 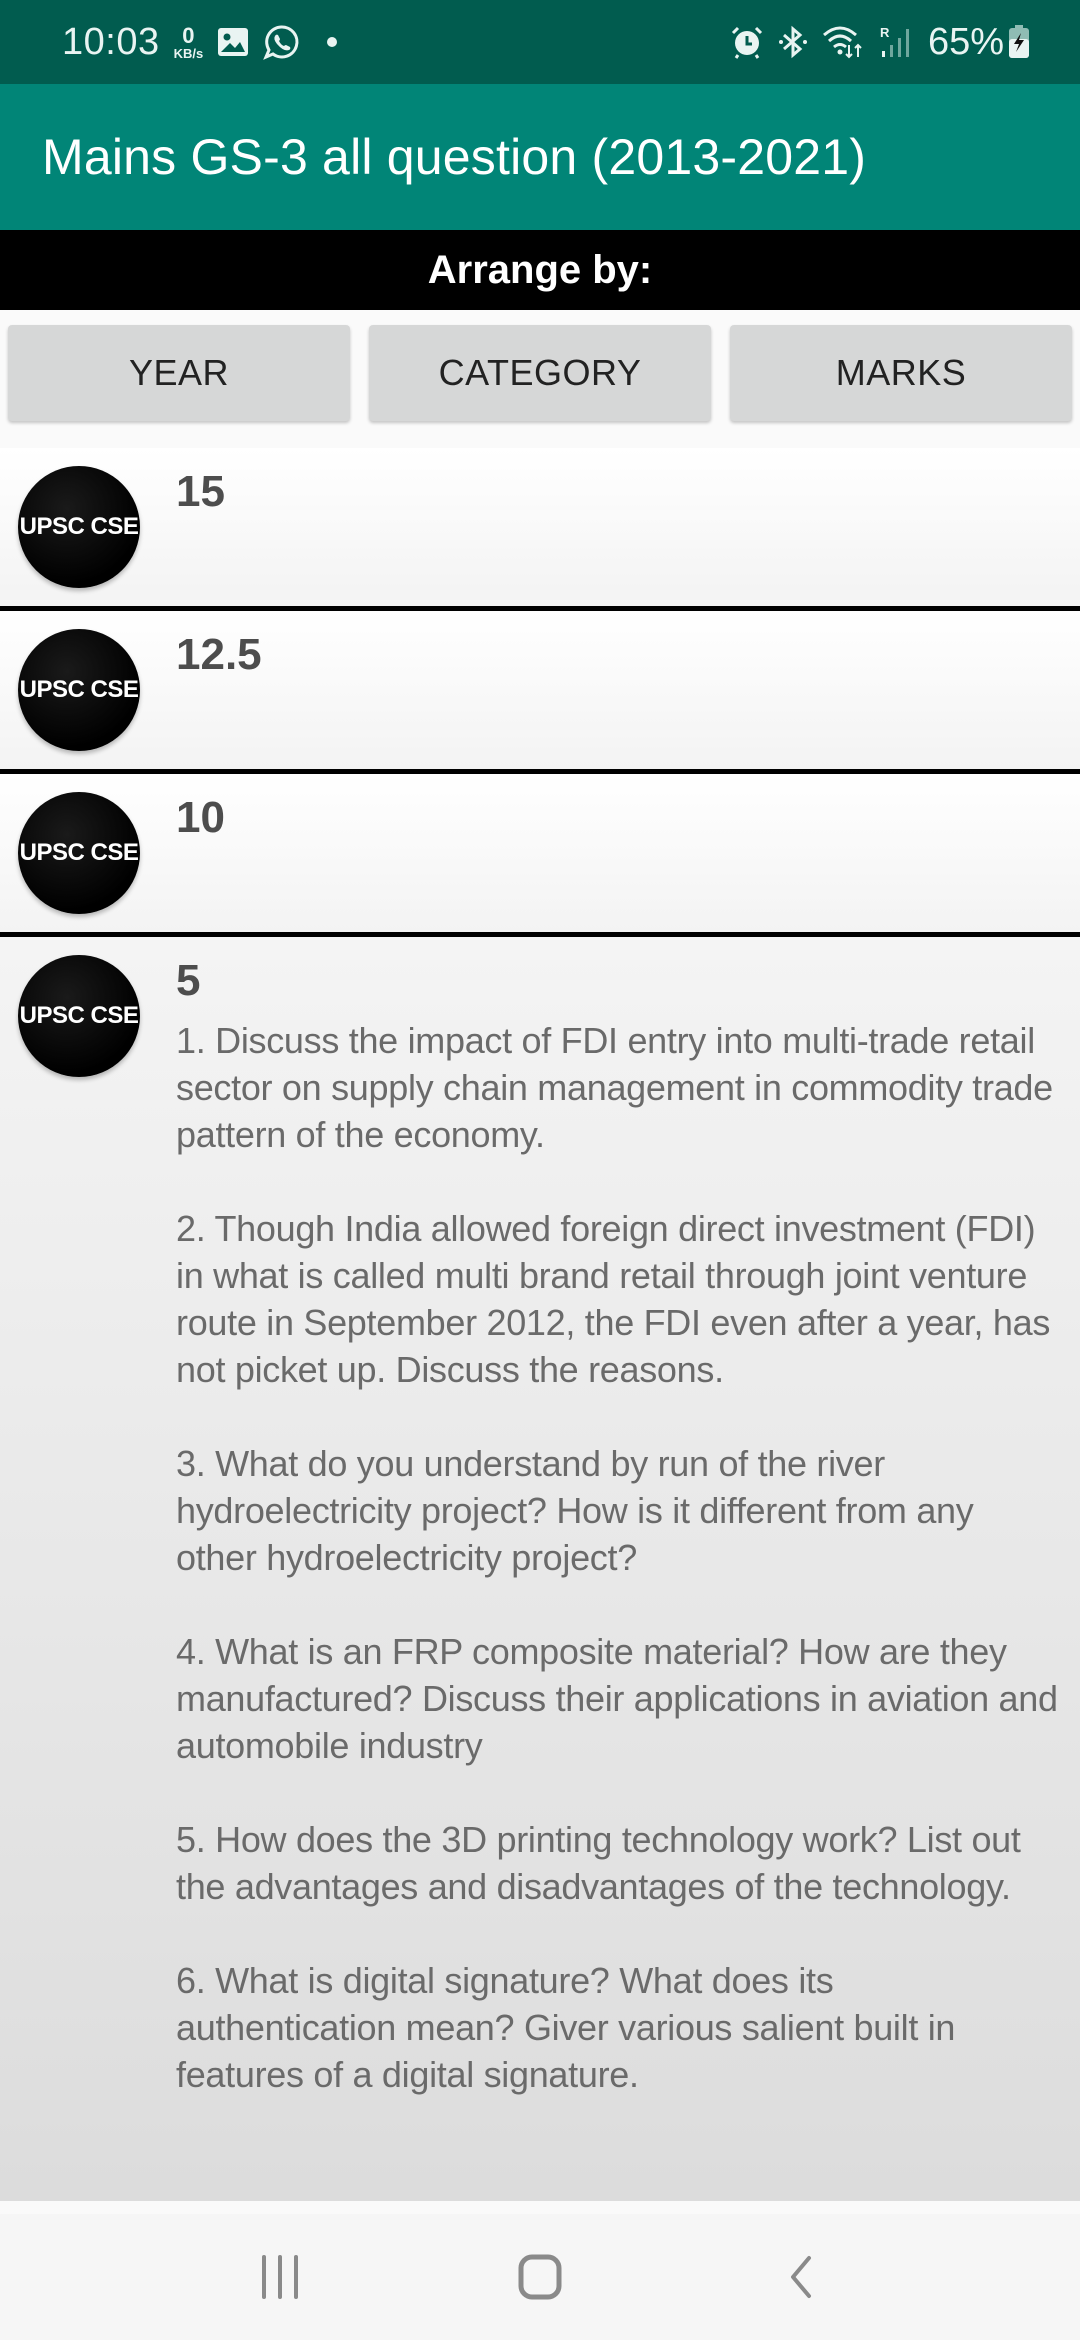 I want to click on status-bar-left: 10:03 0 KB/s, so click(x=200, y=42).